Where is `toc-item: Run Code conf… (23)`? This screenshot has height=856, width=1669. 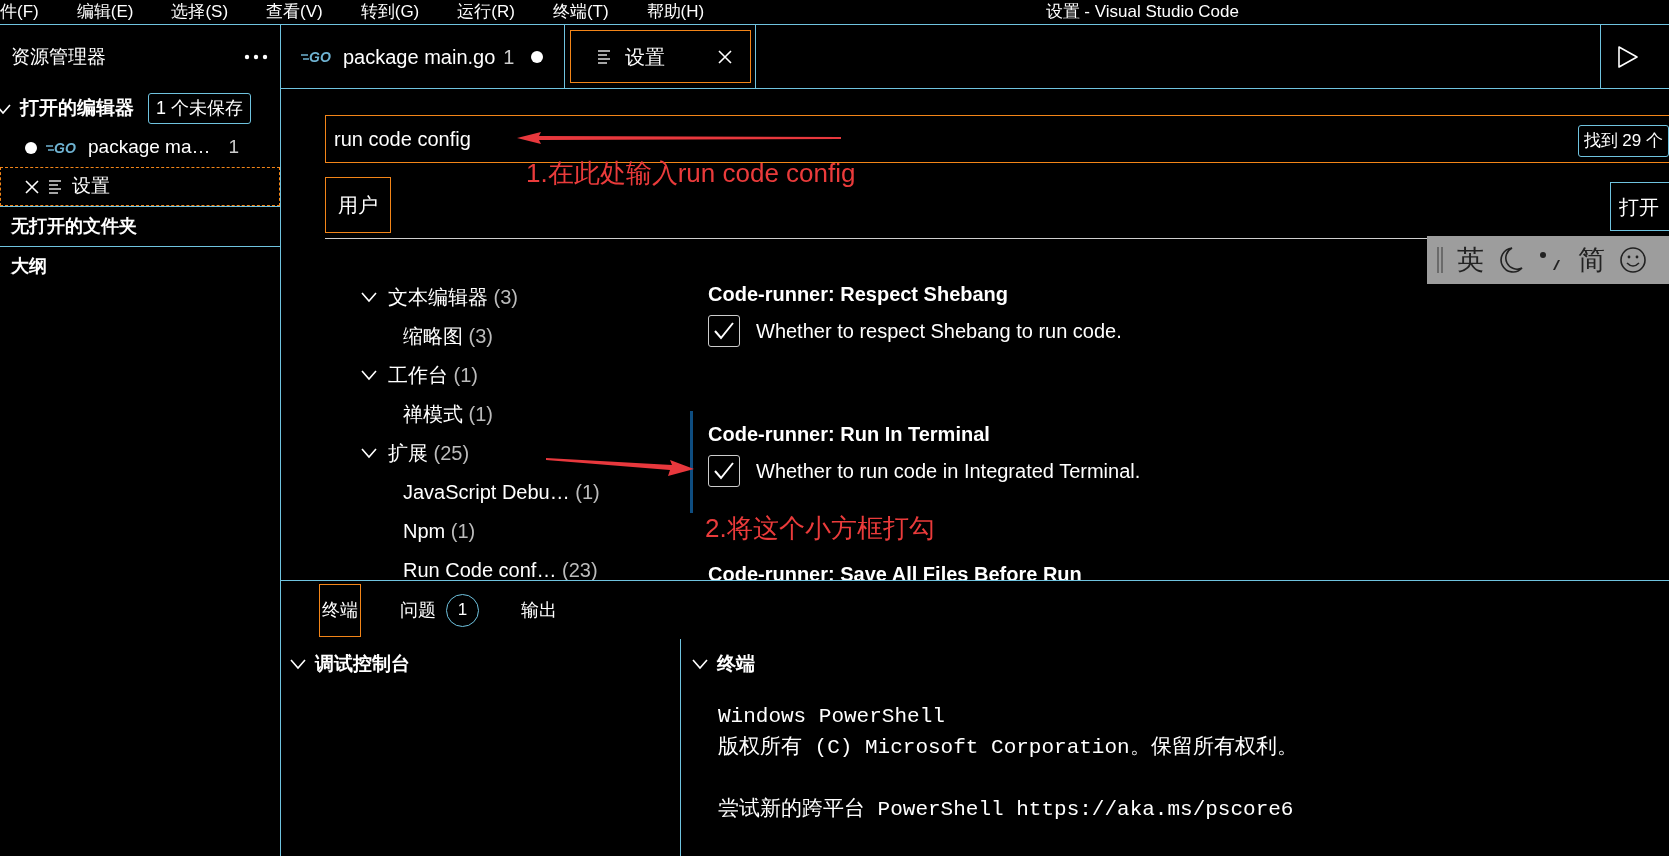 toc-item: Run Code conf… (23) is located at coordinates (500, 567).